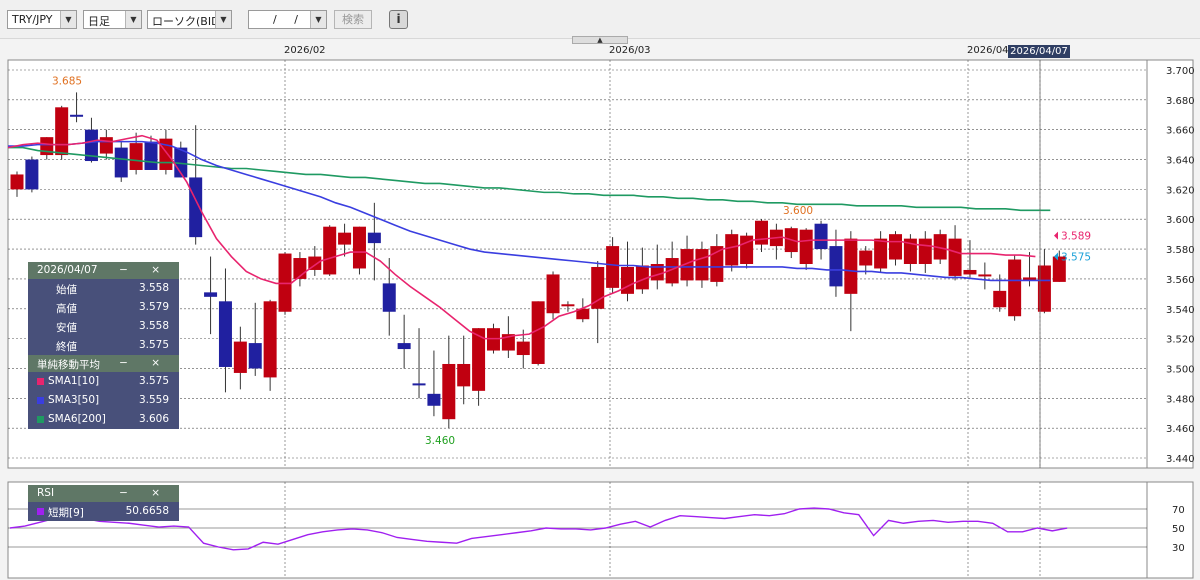 Image resolution: width=1200 pixels, height=580 pixels. Describe the element at coordinates (103, 307) in the screenshot. I see `ohlc-row-high: 高値 3.579` at that location.